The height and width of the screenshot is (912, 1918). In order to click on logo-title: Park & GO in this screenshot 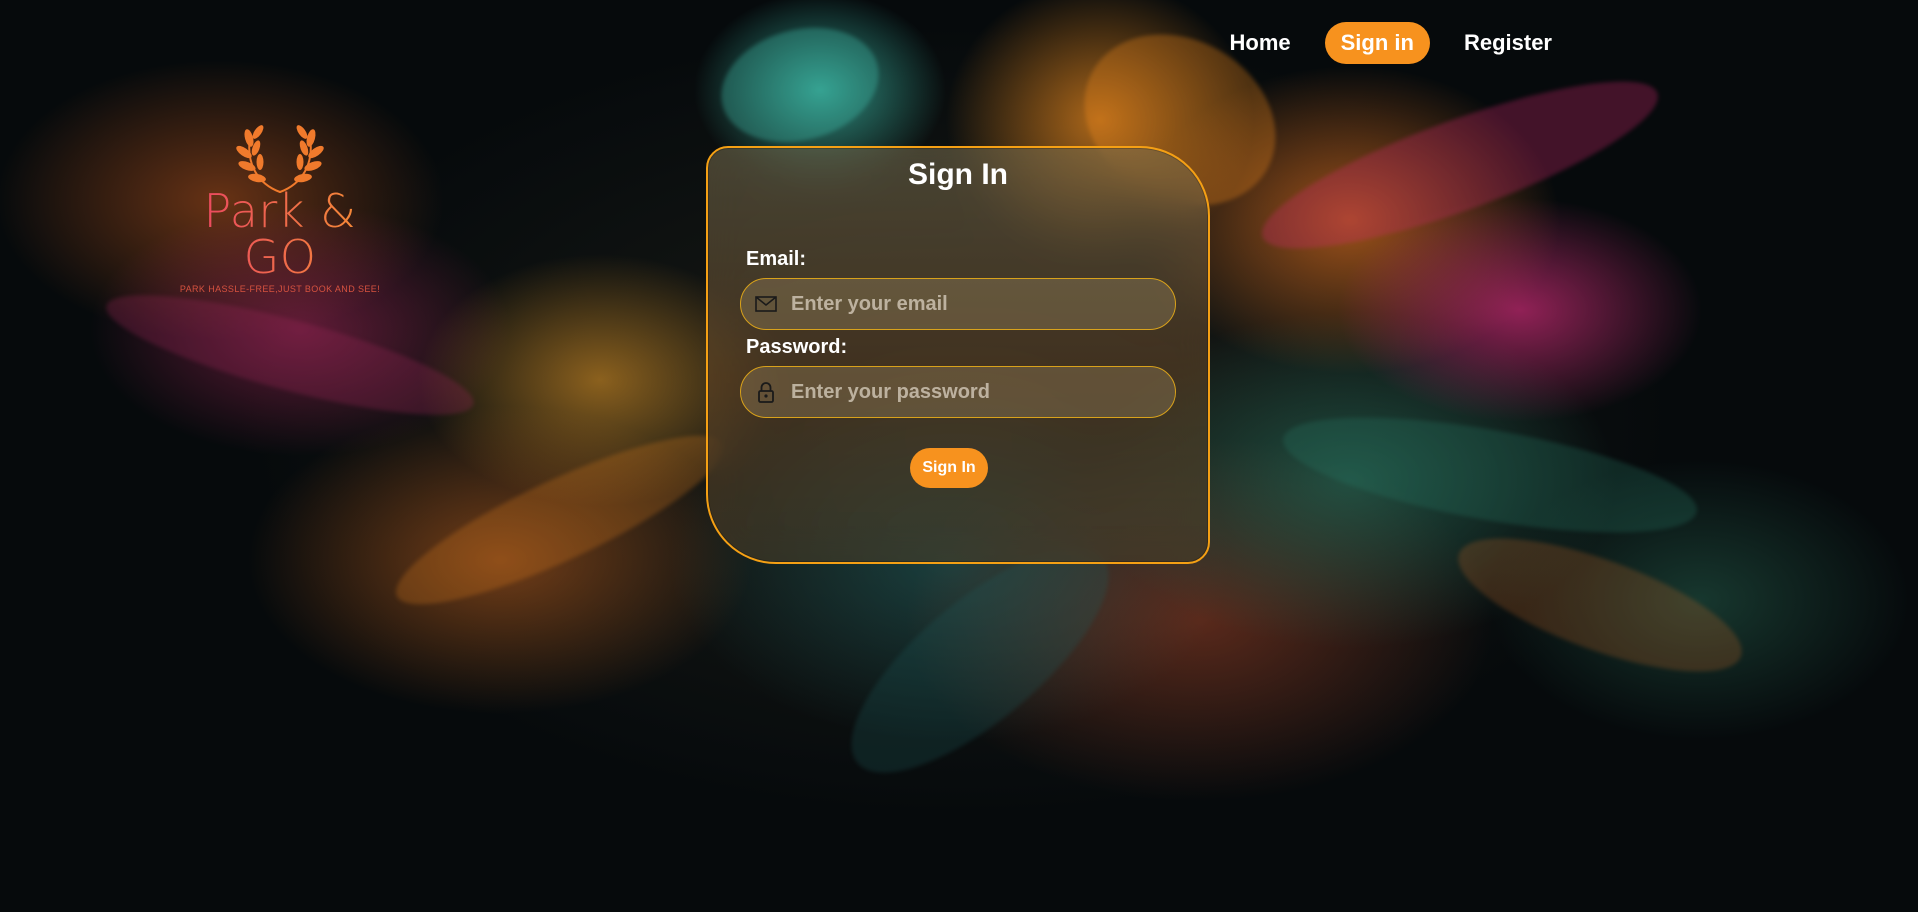, I will do `click(280, 234)`.